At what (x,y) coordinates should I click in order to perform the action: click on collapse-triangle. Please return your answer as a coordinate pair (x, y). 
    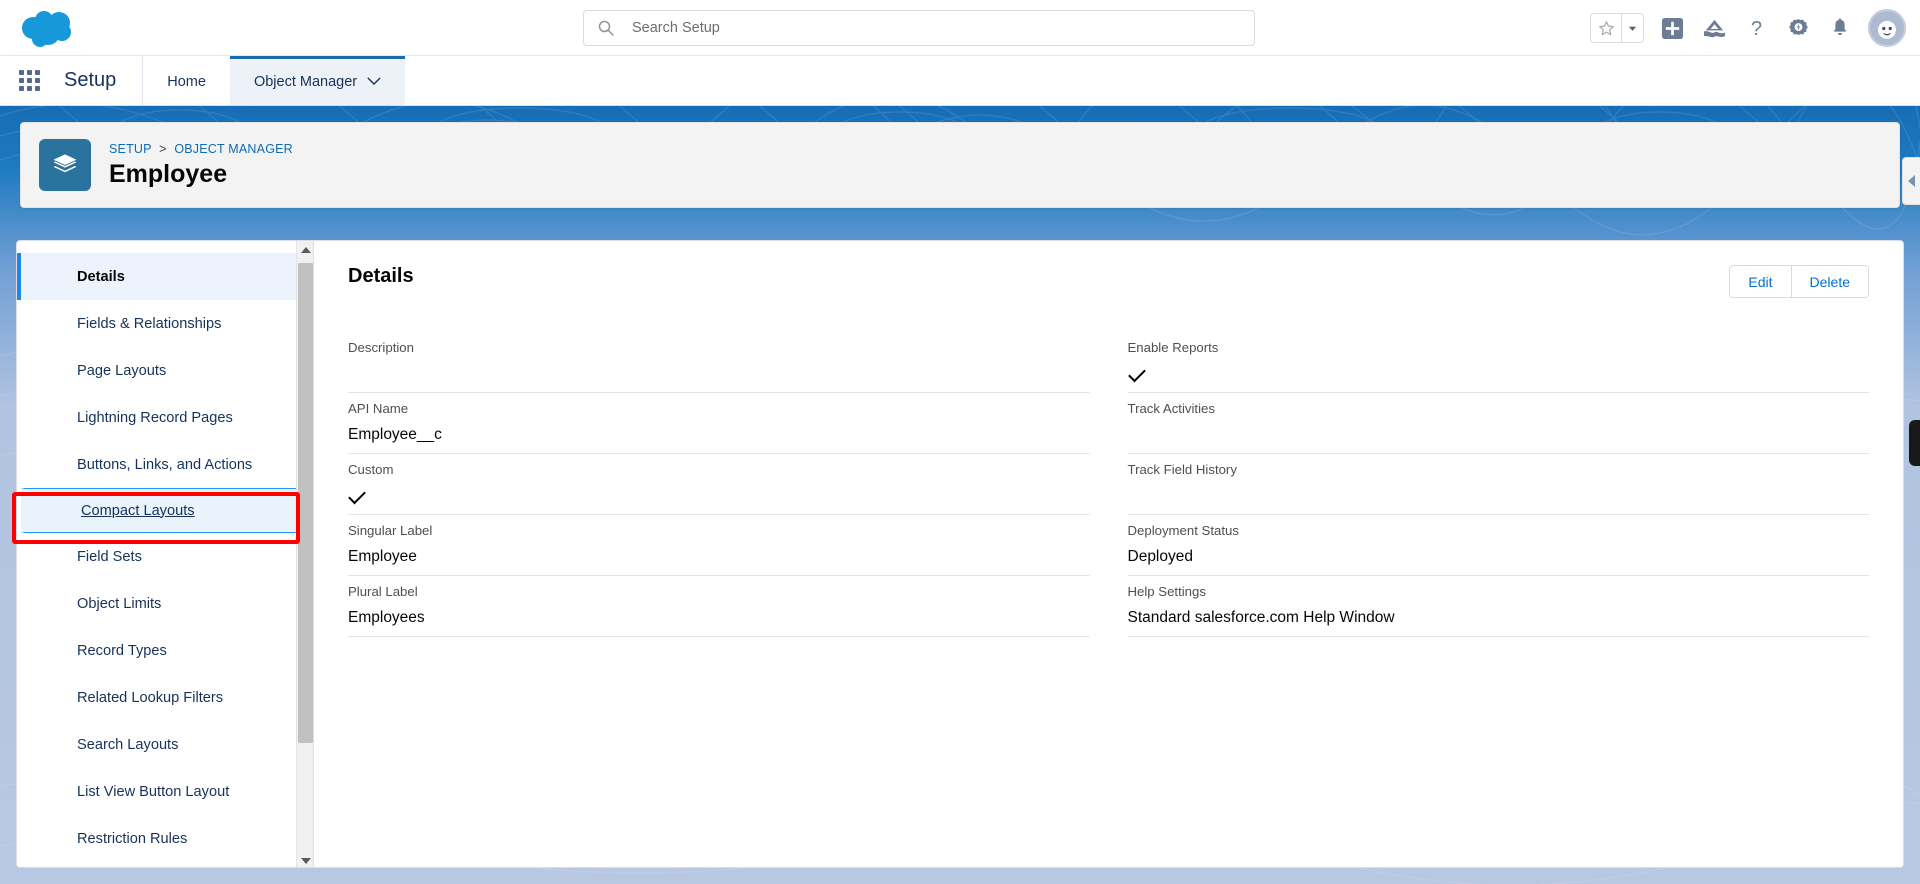
    Looking at the image, I should click on (1911, 181).